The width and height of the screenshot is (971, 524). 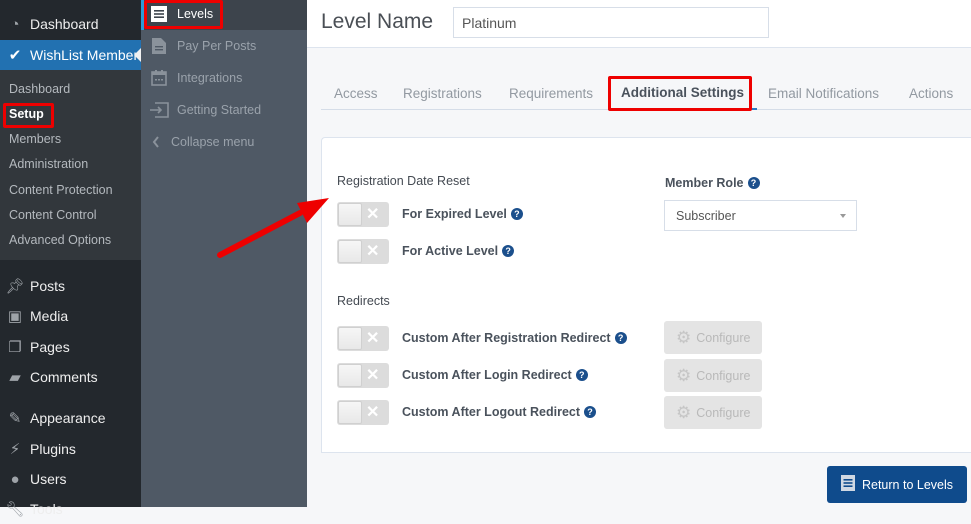 I want to click on wp-menu-wishlist-member: ✔ WishList Member, so click(x=70, y=55).